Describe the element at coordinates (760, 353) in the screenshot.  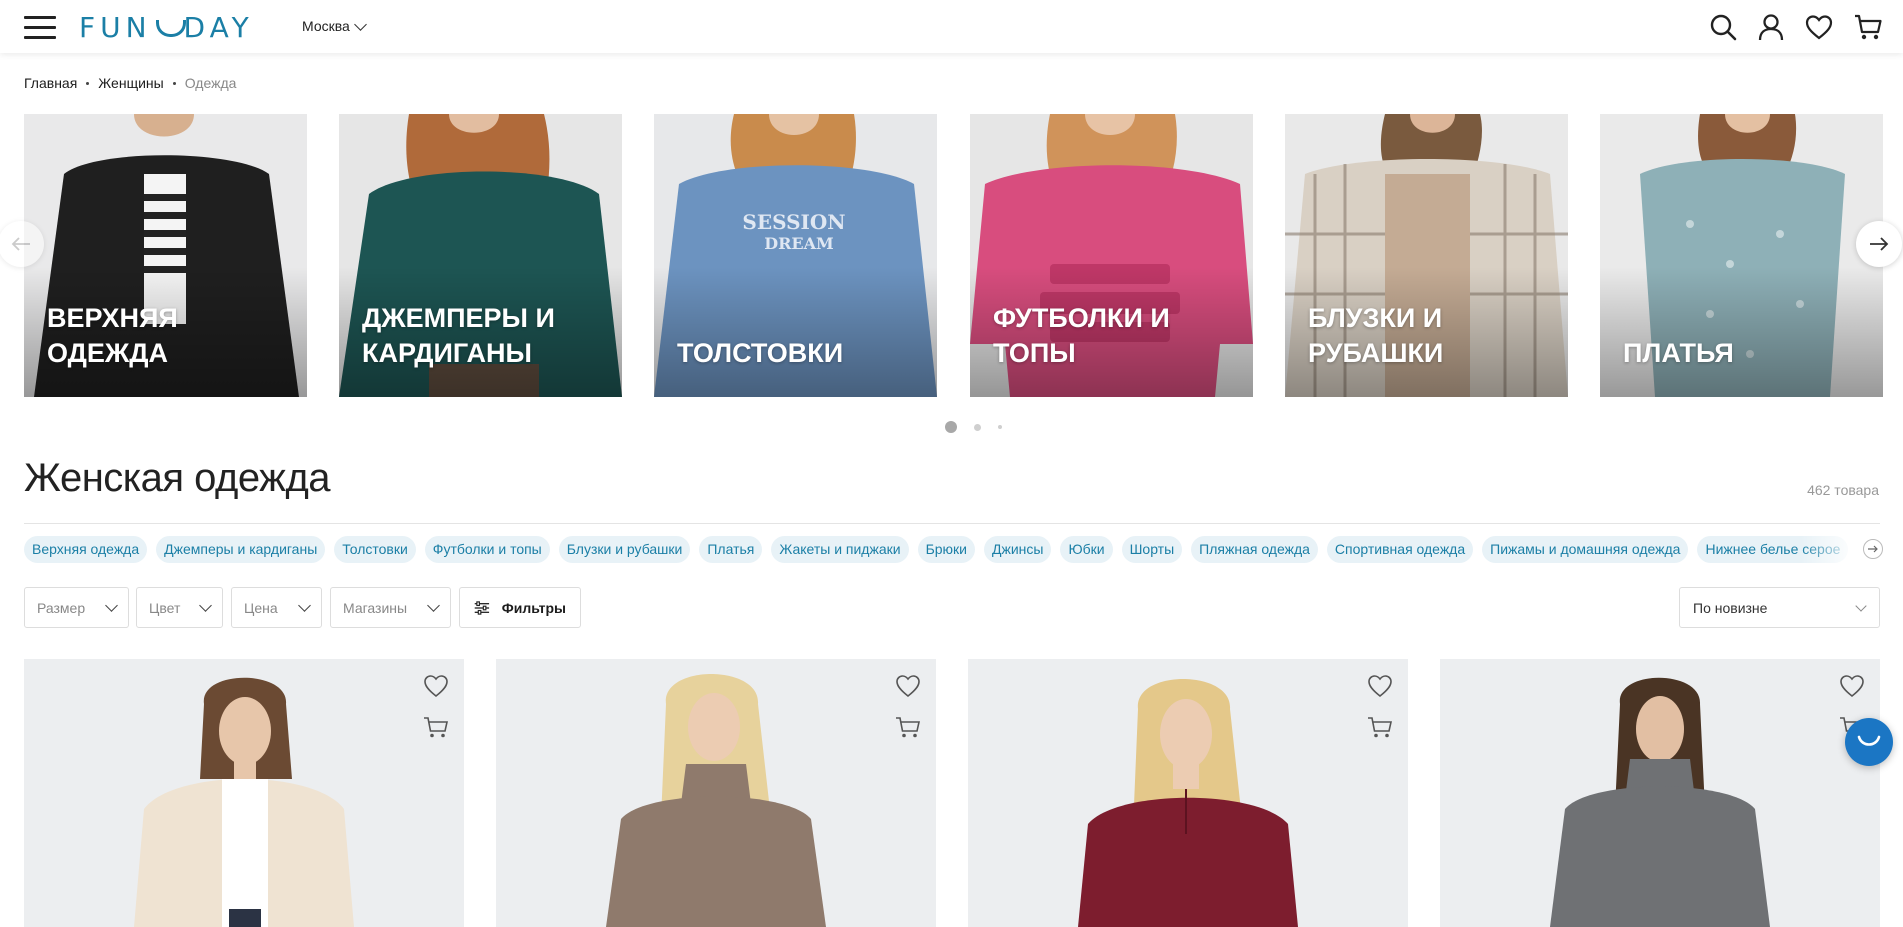
I see `category-label: Толстовки` at that location.